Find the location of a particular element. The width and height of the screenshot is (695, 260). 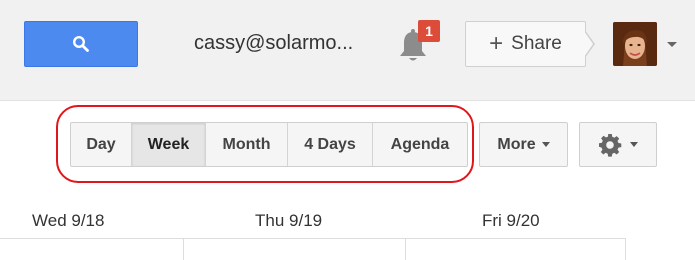

grid-divider is located at coordinates (312, 238).